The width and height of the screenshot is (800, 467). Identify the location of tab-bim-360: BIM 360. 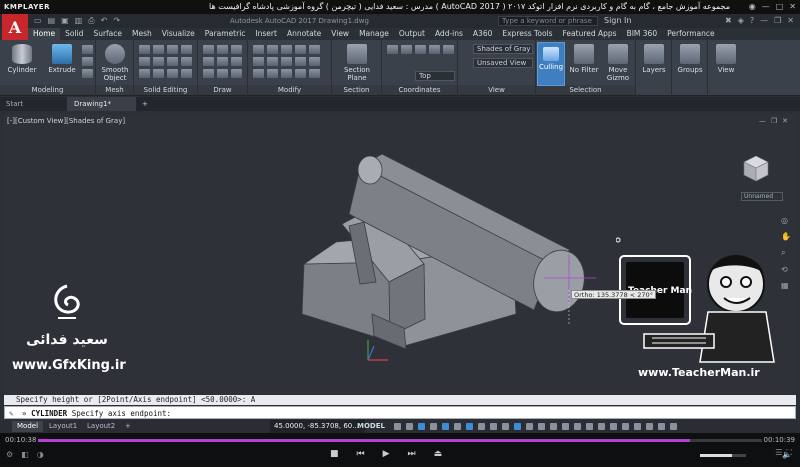
(642, 34).